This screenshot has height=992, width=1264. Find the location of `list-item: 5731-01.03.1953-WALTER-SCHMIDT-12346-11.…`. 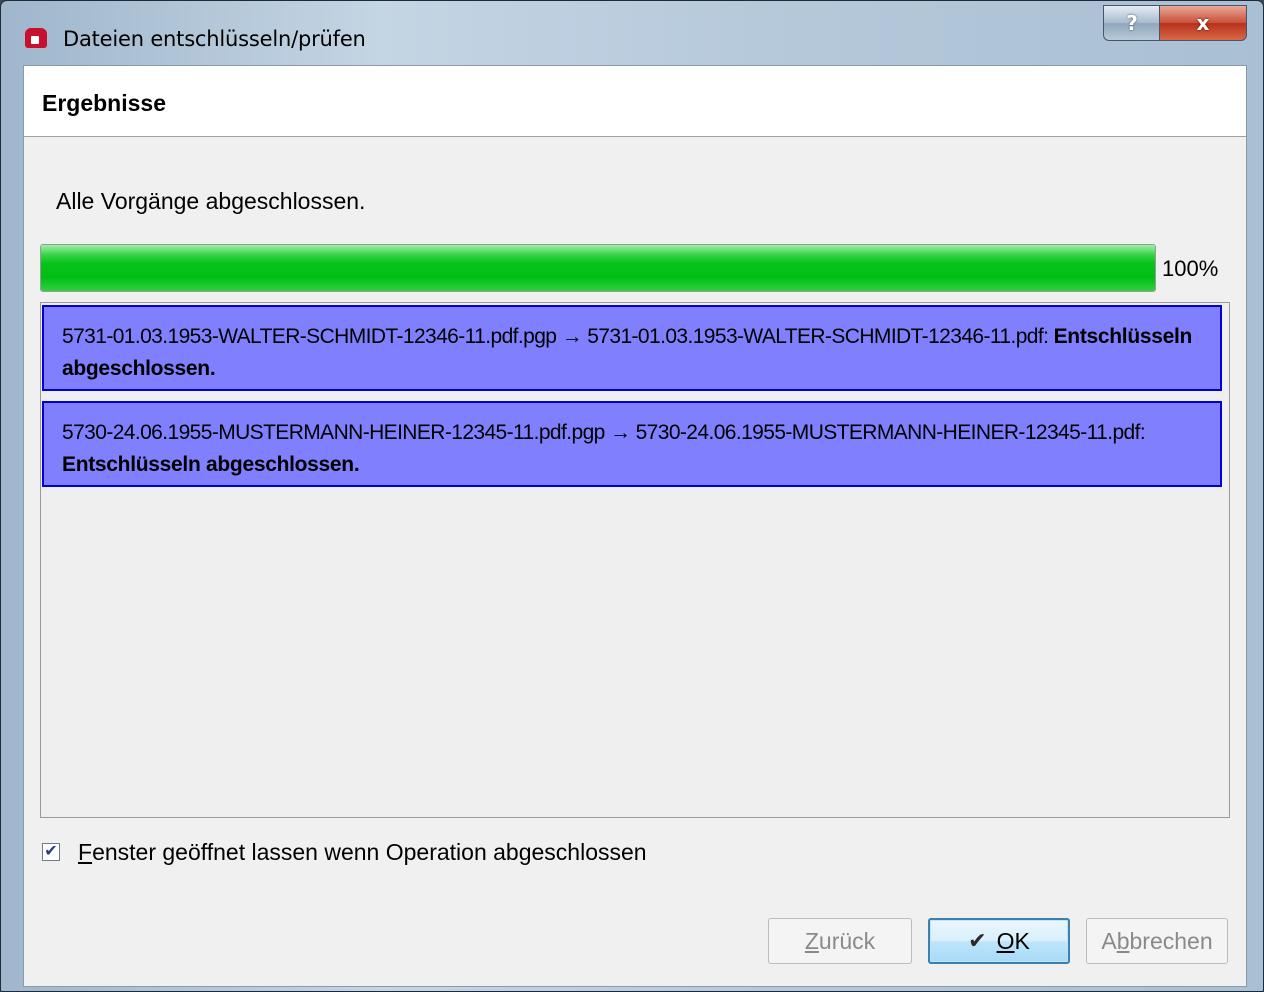

list-item: 5731-01.03.1953-WALTER-SCHMIDT-12346-11.… is located at coordinates (632, 348).